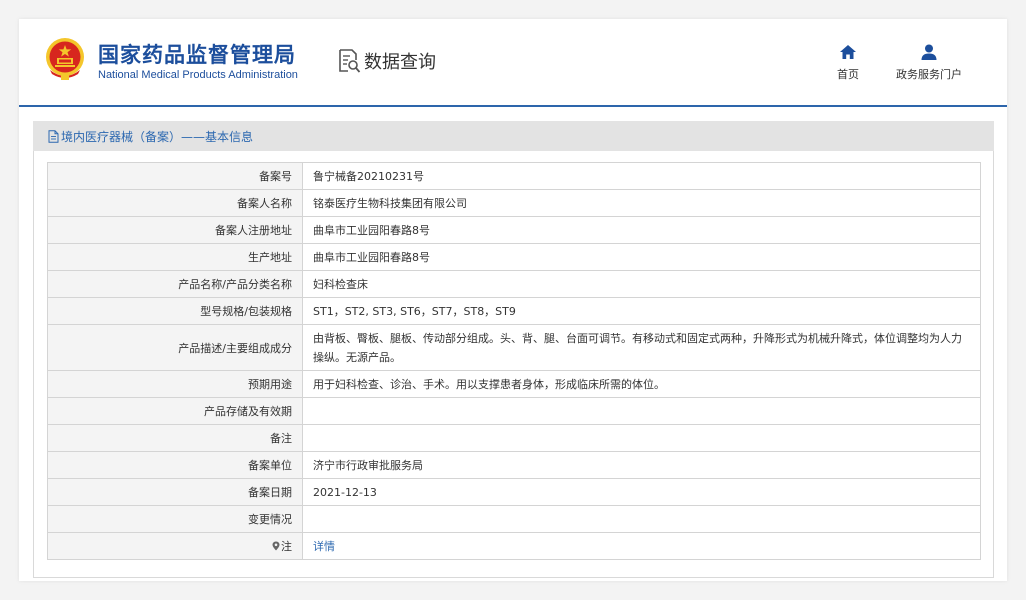  Describe the element at coordinates (400, 62) in the screenshot. I see `data-query-label: 数据查询` at that location.